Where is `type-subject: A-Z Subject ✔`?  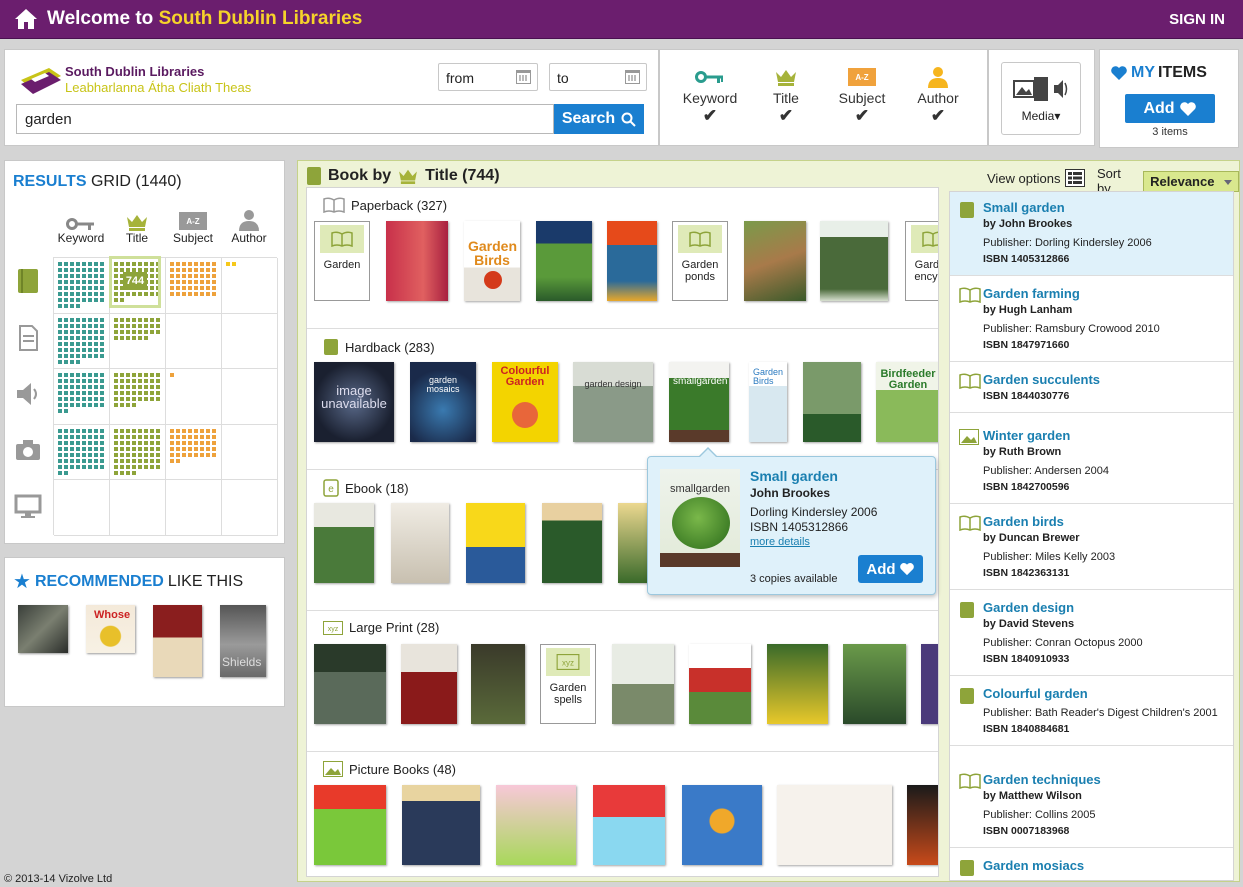 type-subject: A-Z Subject ✔ is located at coordinates (862, 94).